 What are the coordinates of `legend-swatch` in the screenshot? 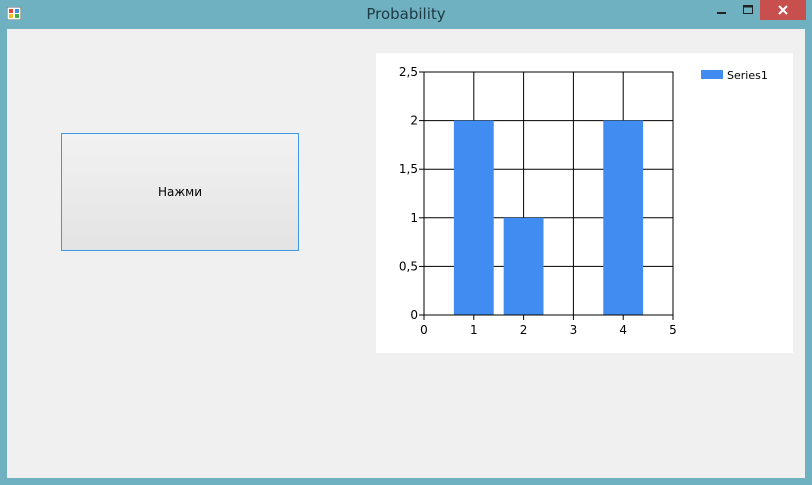 It's located at (712, 74).